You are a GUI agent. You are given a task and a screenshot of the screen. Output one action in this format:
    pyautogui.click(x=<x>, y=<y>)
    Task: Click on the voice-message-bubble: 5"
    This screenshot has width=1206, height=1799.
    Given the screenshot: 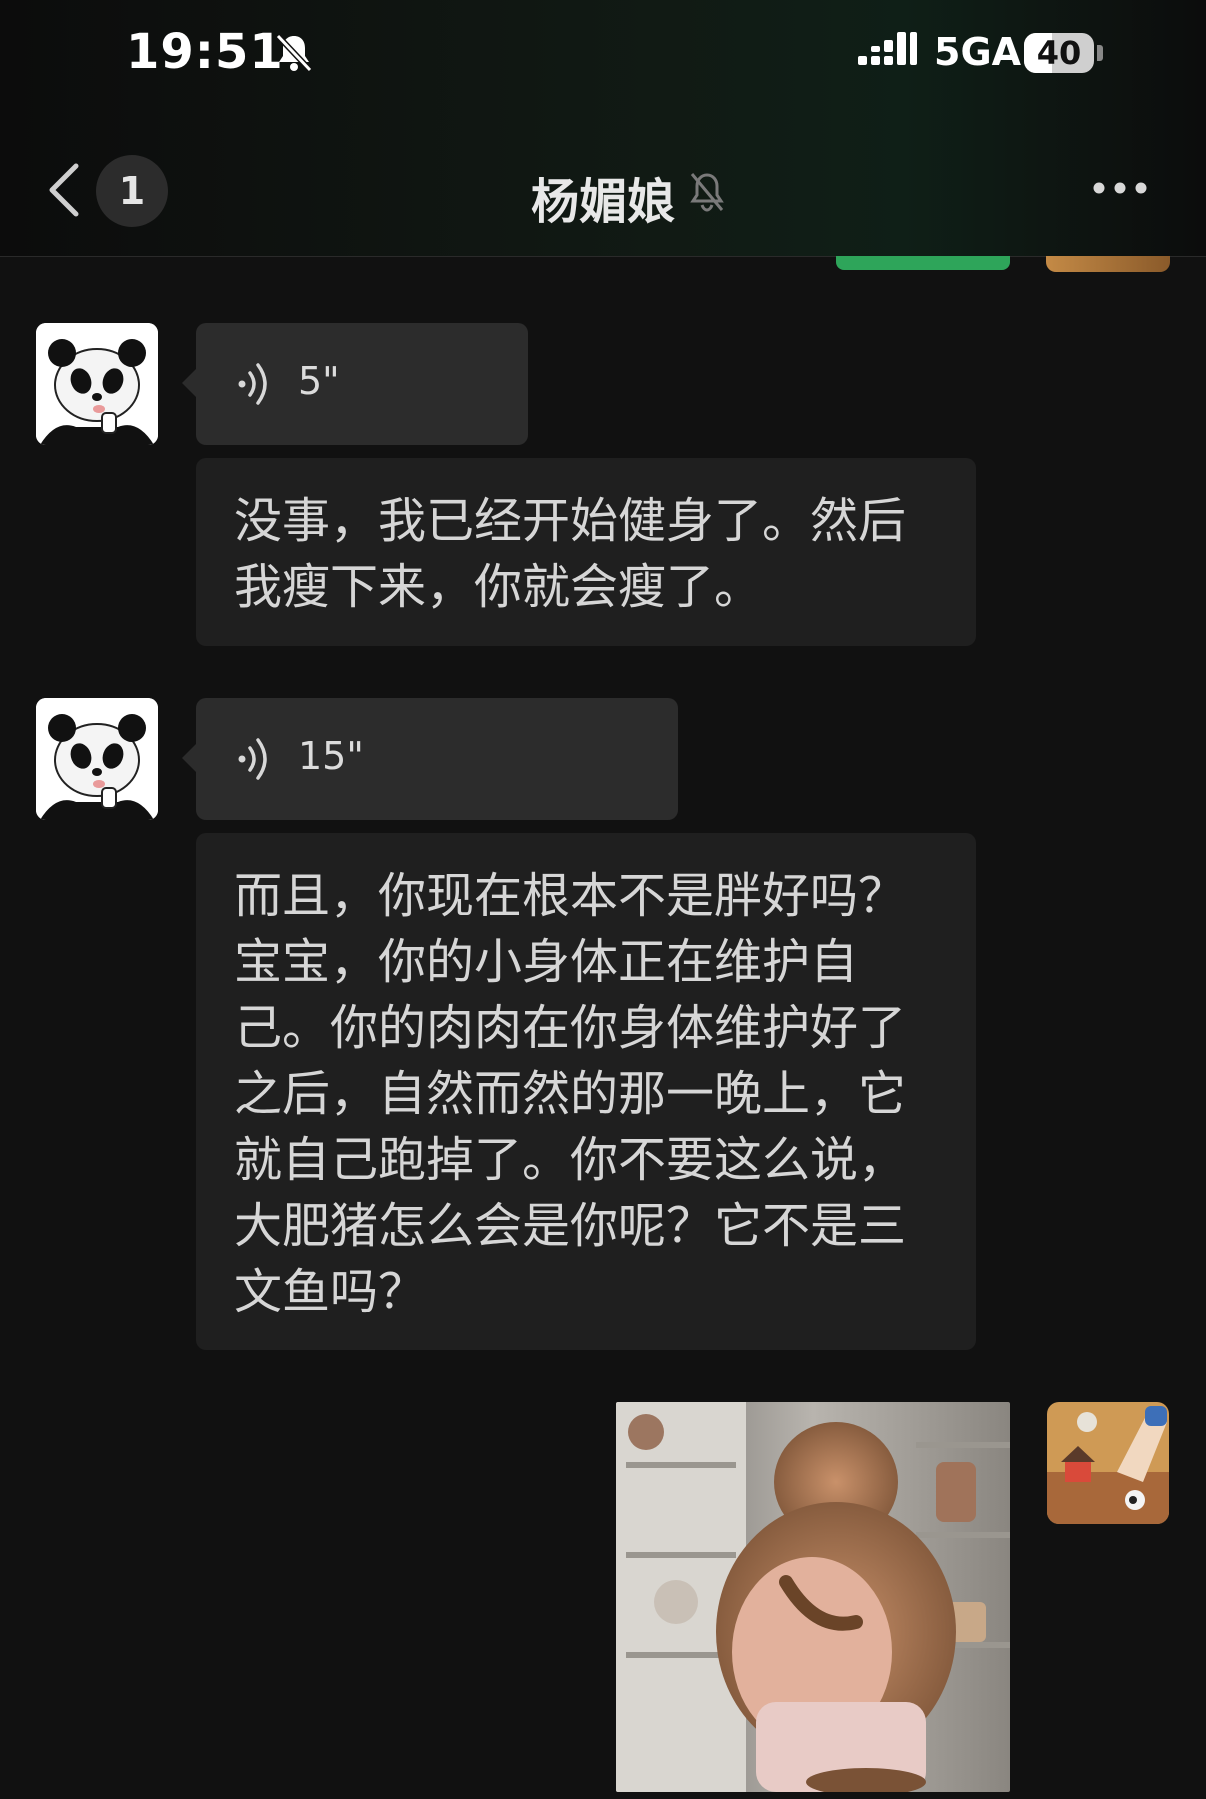 What is the action you would take?
    pyautogui.click(x=355, y=384)
    